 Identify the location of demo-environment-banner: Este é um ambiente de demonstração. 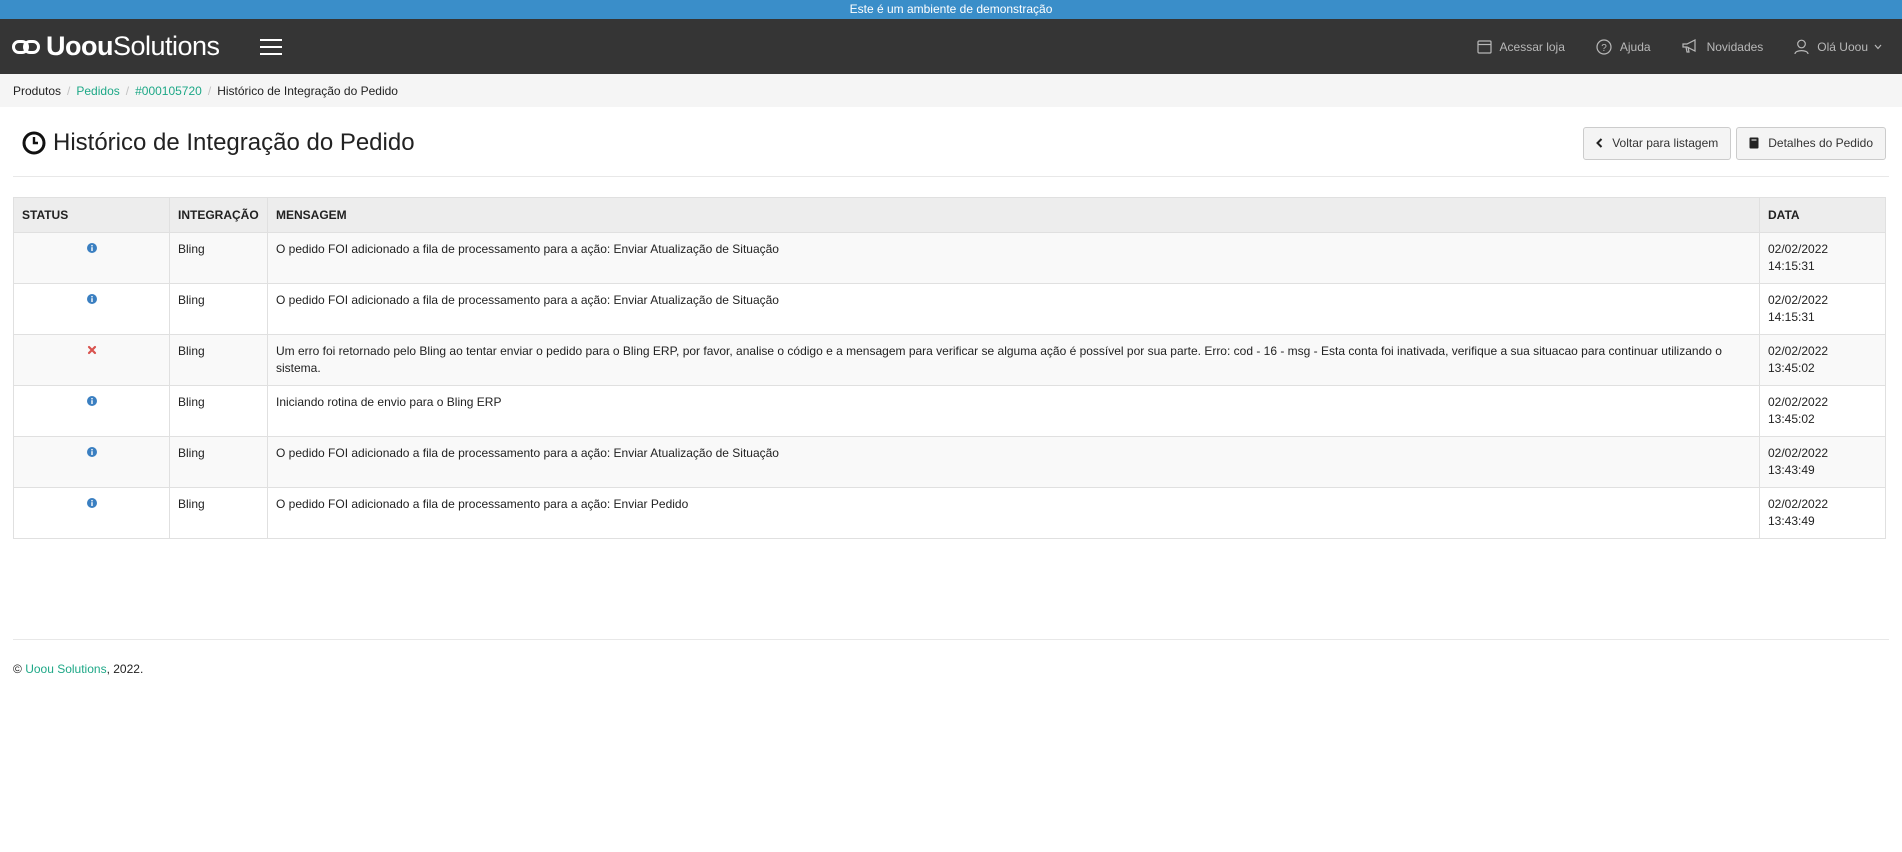
(951, 9).